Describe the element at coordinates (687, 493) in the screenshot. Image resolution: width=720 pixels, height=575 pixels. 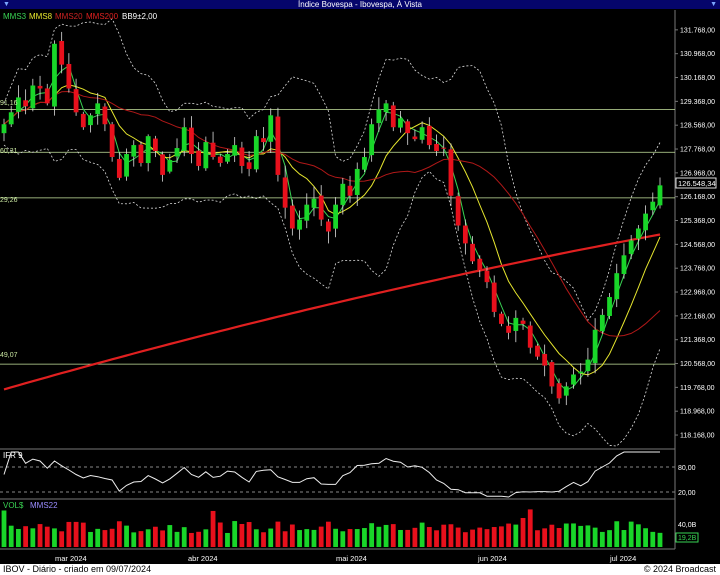
I see `ifr-tick-20: 20,00` at that location.